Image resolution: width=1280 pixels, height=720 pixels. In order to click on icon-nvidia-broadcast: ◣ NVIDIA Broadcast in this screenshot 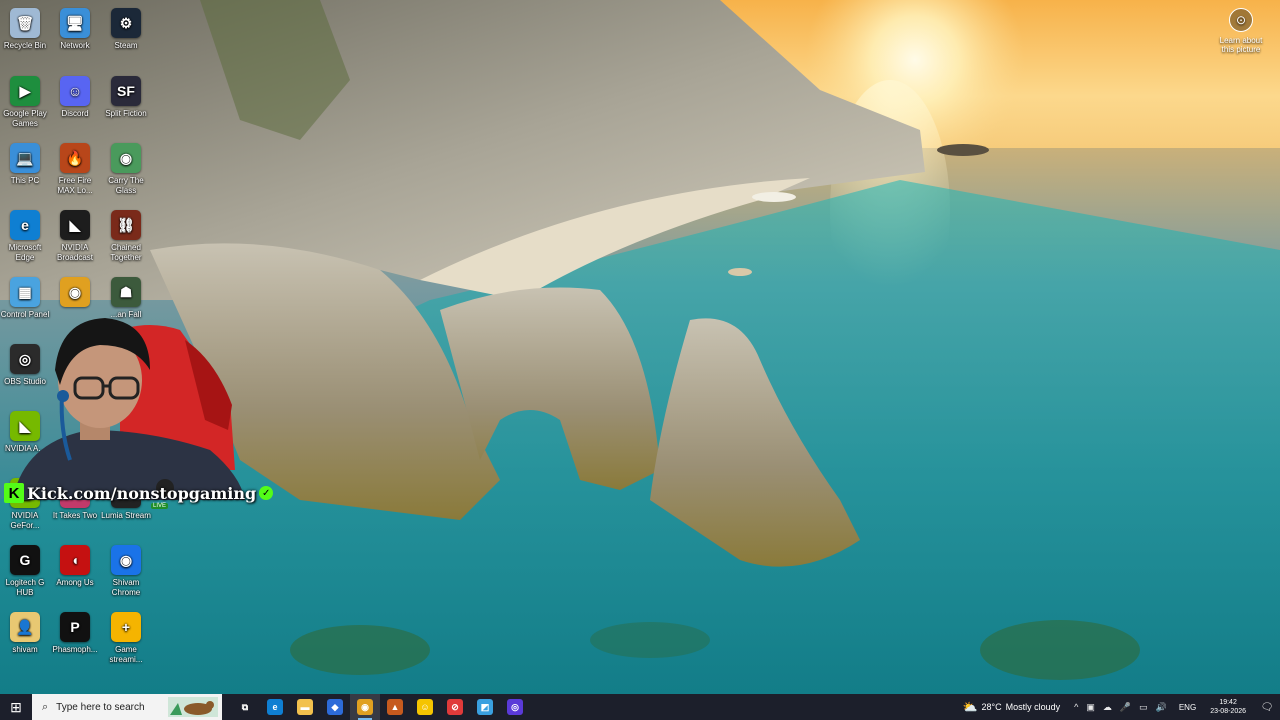, I will do `click(75, 234)`.